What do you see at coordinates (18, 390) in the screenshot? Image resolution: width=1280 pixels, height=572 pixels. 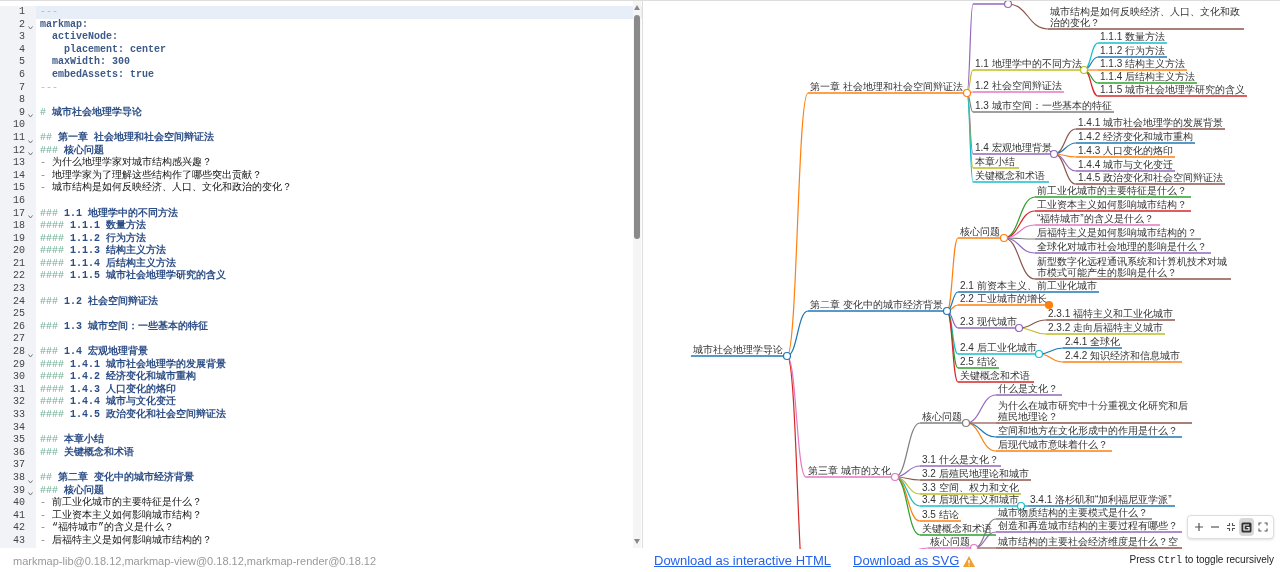 I see `line-number: 31` at bounding box center [18, 390].